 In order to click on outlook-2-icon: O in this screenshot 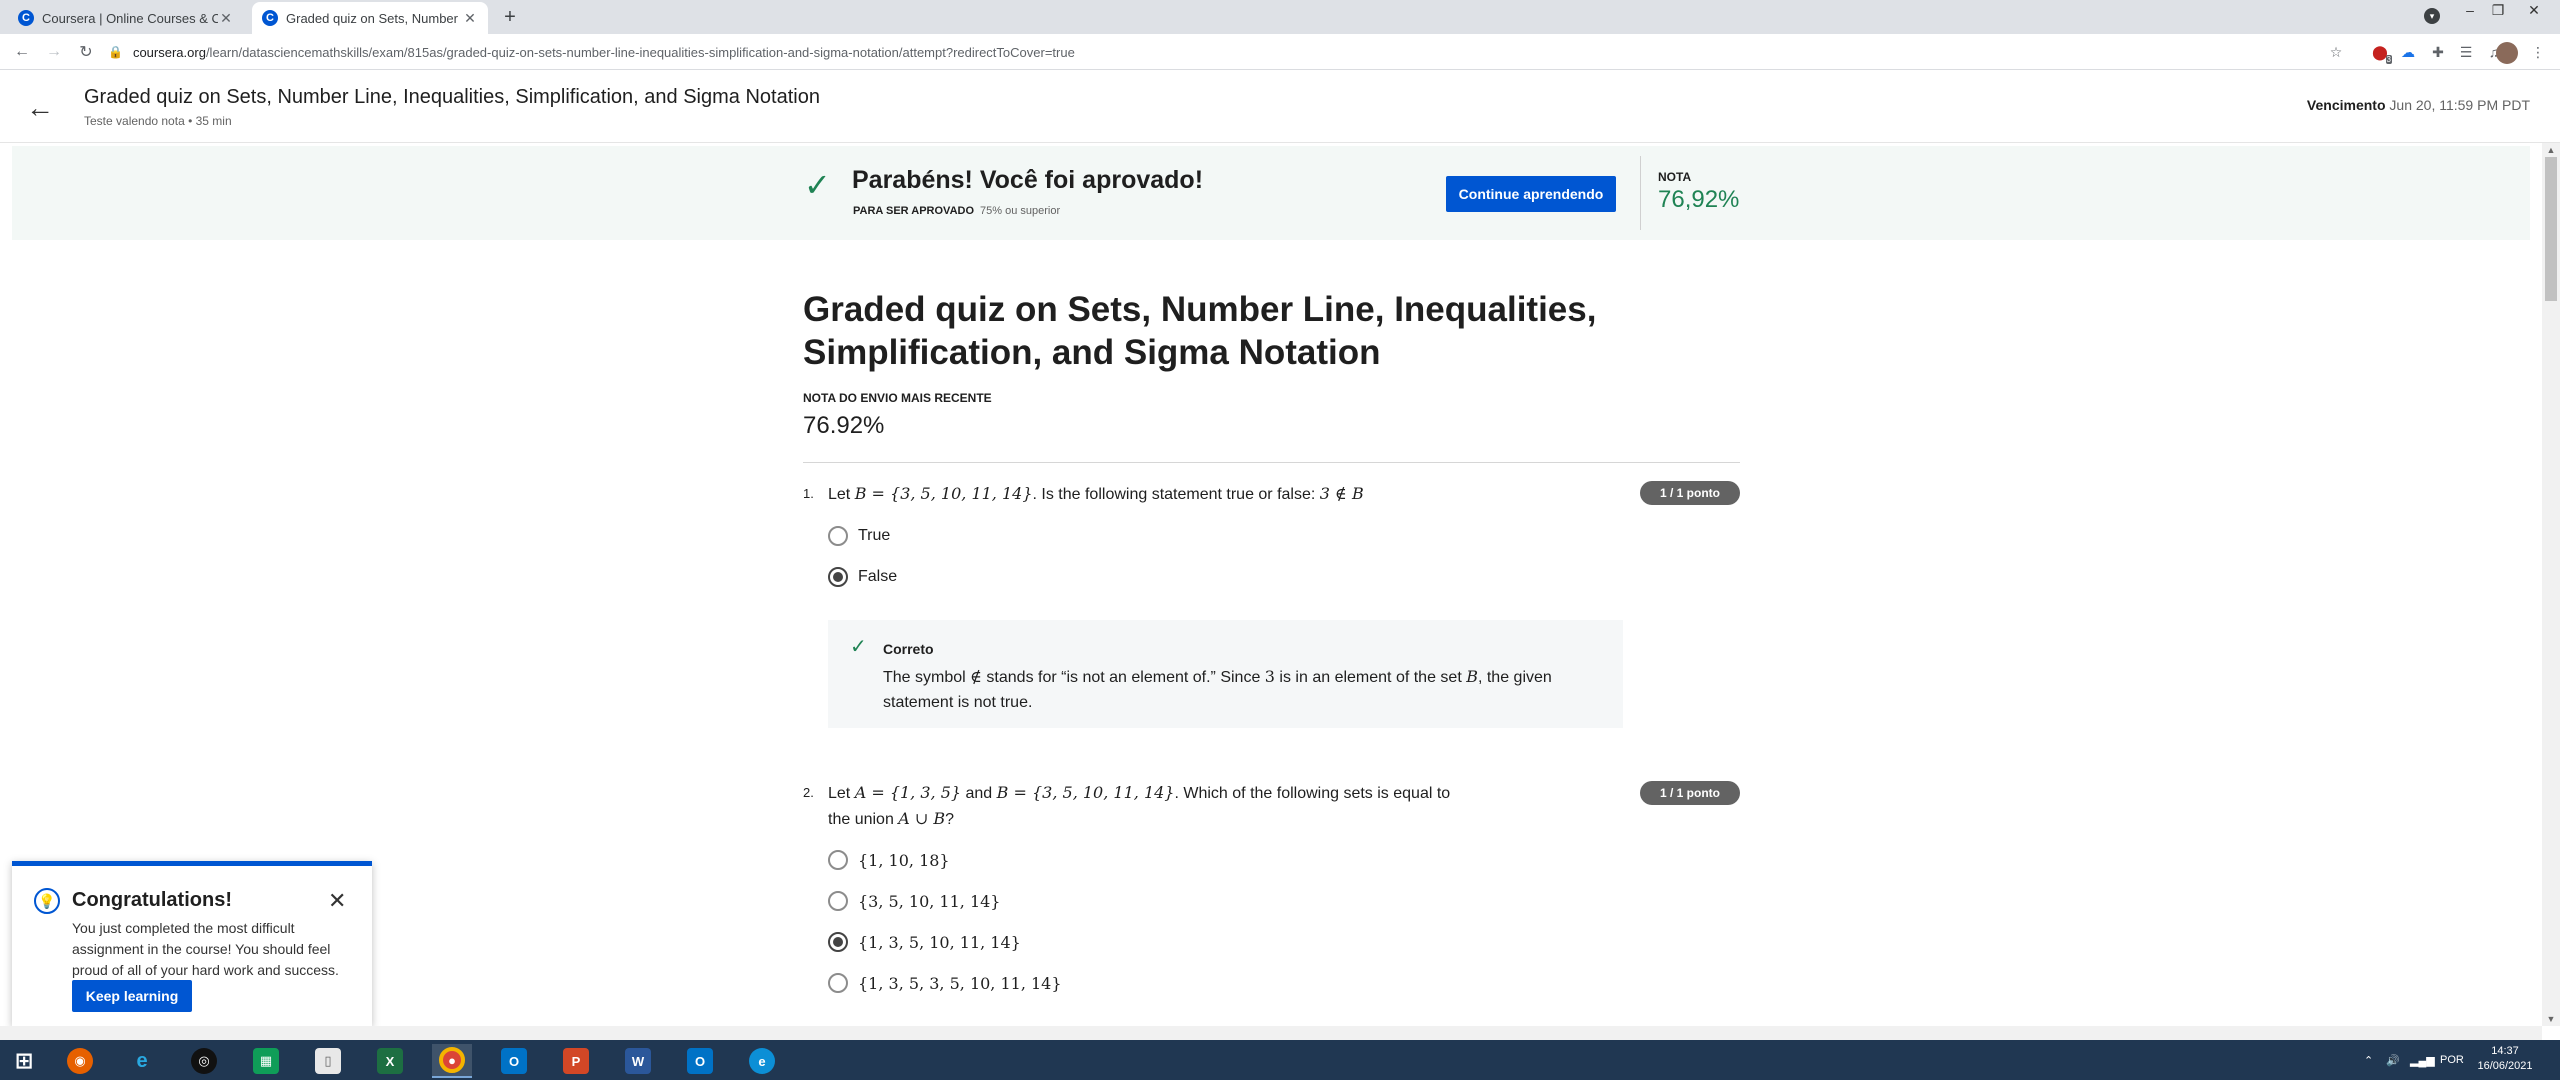, I will do `click(700, 1061)`.